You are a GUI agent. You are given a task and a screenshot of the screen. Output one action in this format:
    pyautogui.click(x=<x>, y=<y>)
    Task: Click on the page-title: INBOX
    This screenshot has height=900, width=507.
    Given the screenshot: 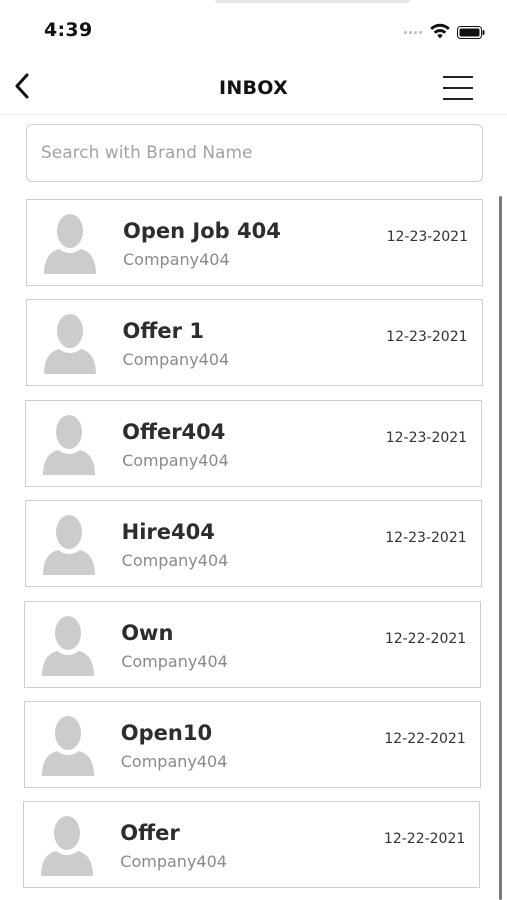 What is the action you would take?
    pyautogui.click(x=253, y=88)
    